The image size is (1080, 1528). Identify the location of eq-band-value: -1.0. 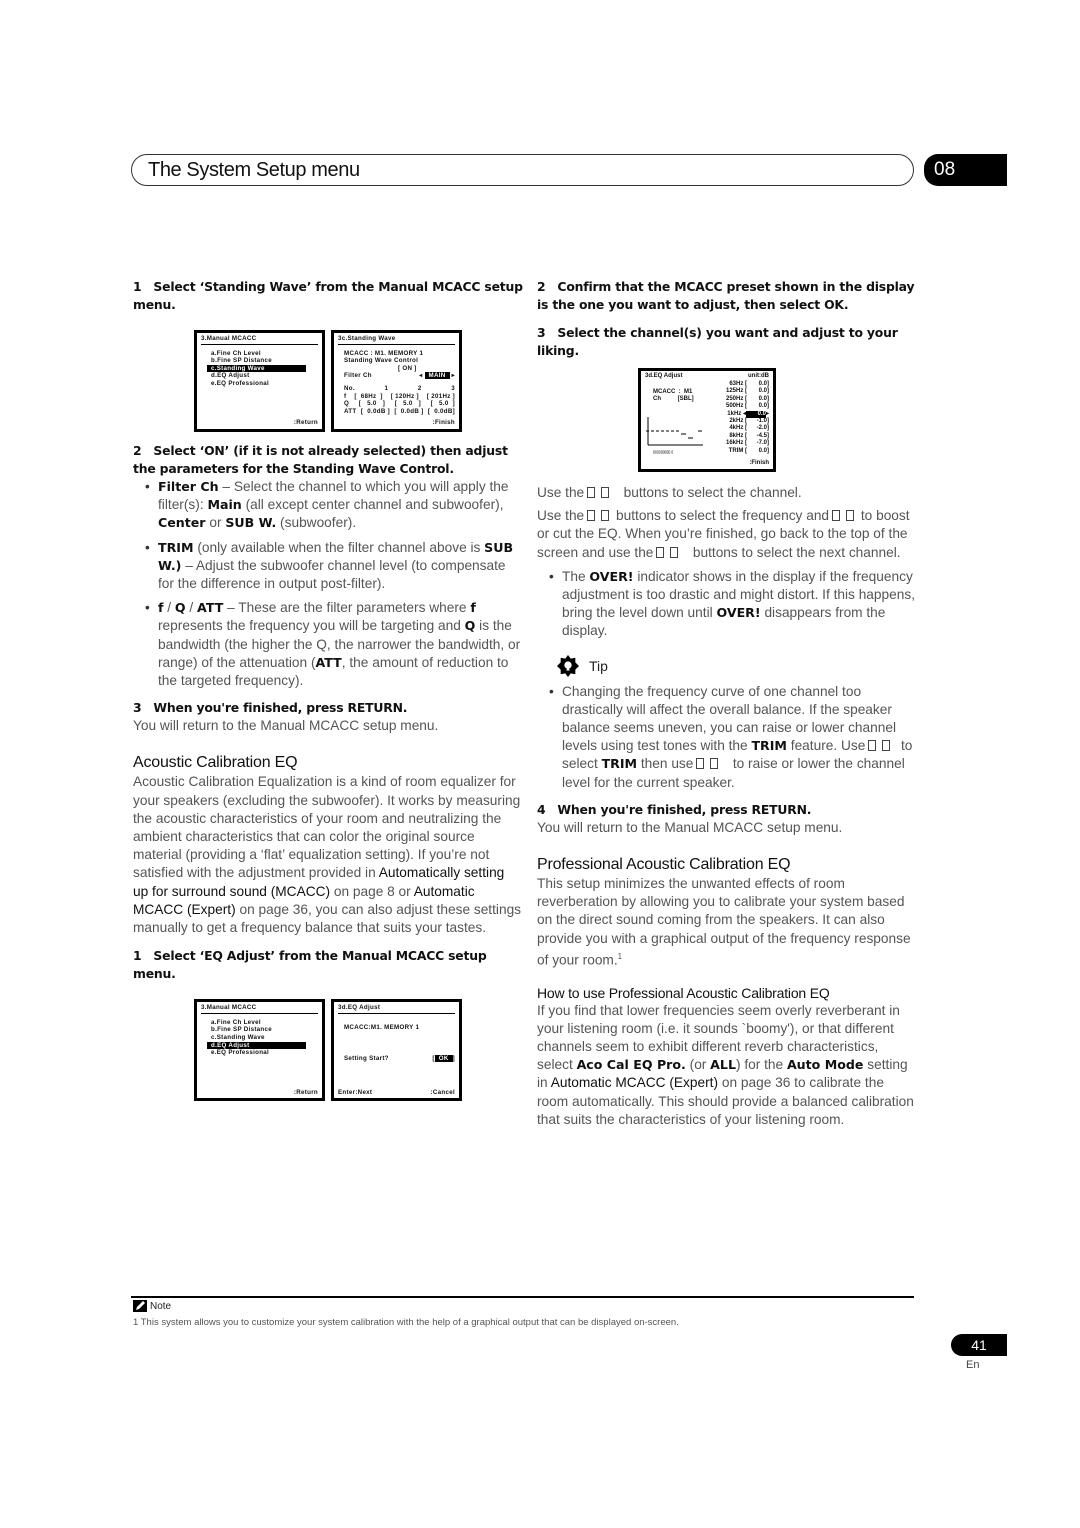
(761, 421).